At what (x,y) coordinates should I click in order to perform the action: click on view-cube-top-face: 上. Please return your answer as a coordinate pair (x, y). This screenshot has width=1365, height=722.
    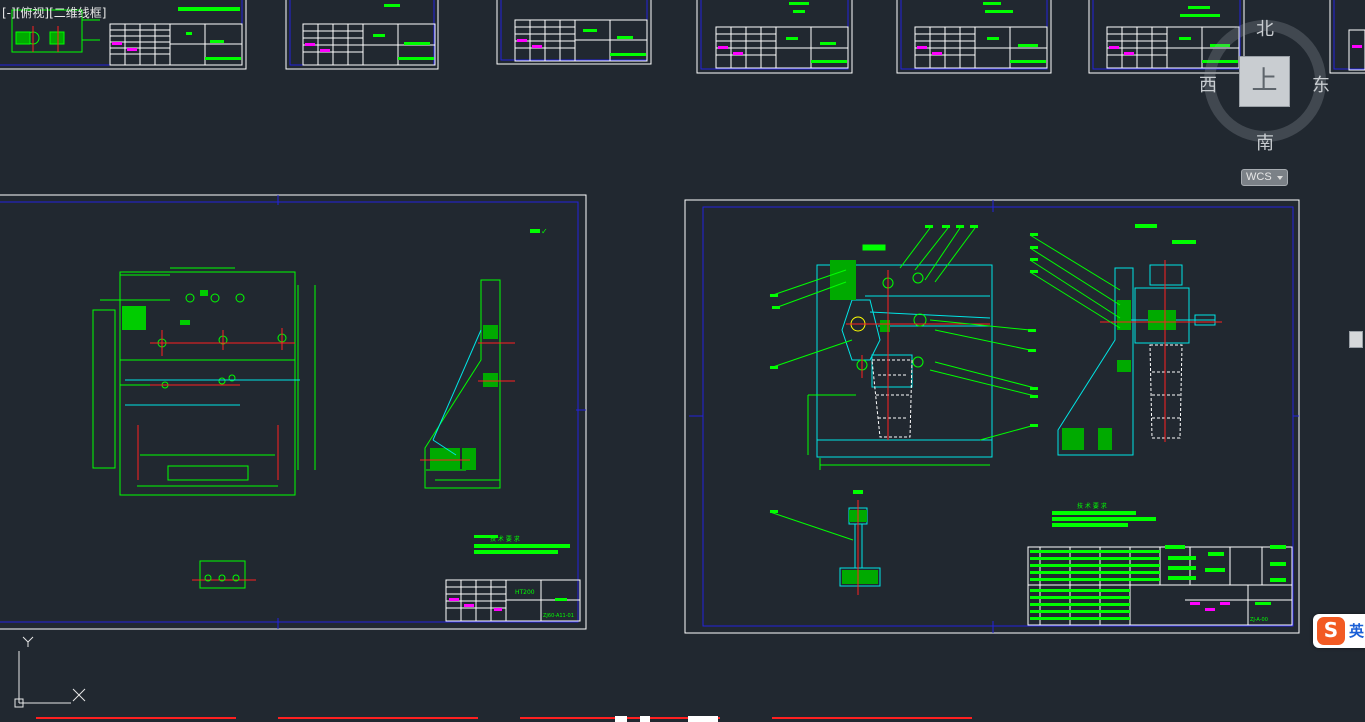
    Looking at the image, I should click on (1264, 81).